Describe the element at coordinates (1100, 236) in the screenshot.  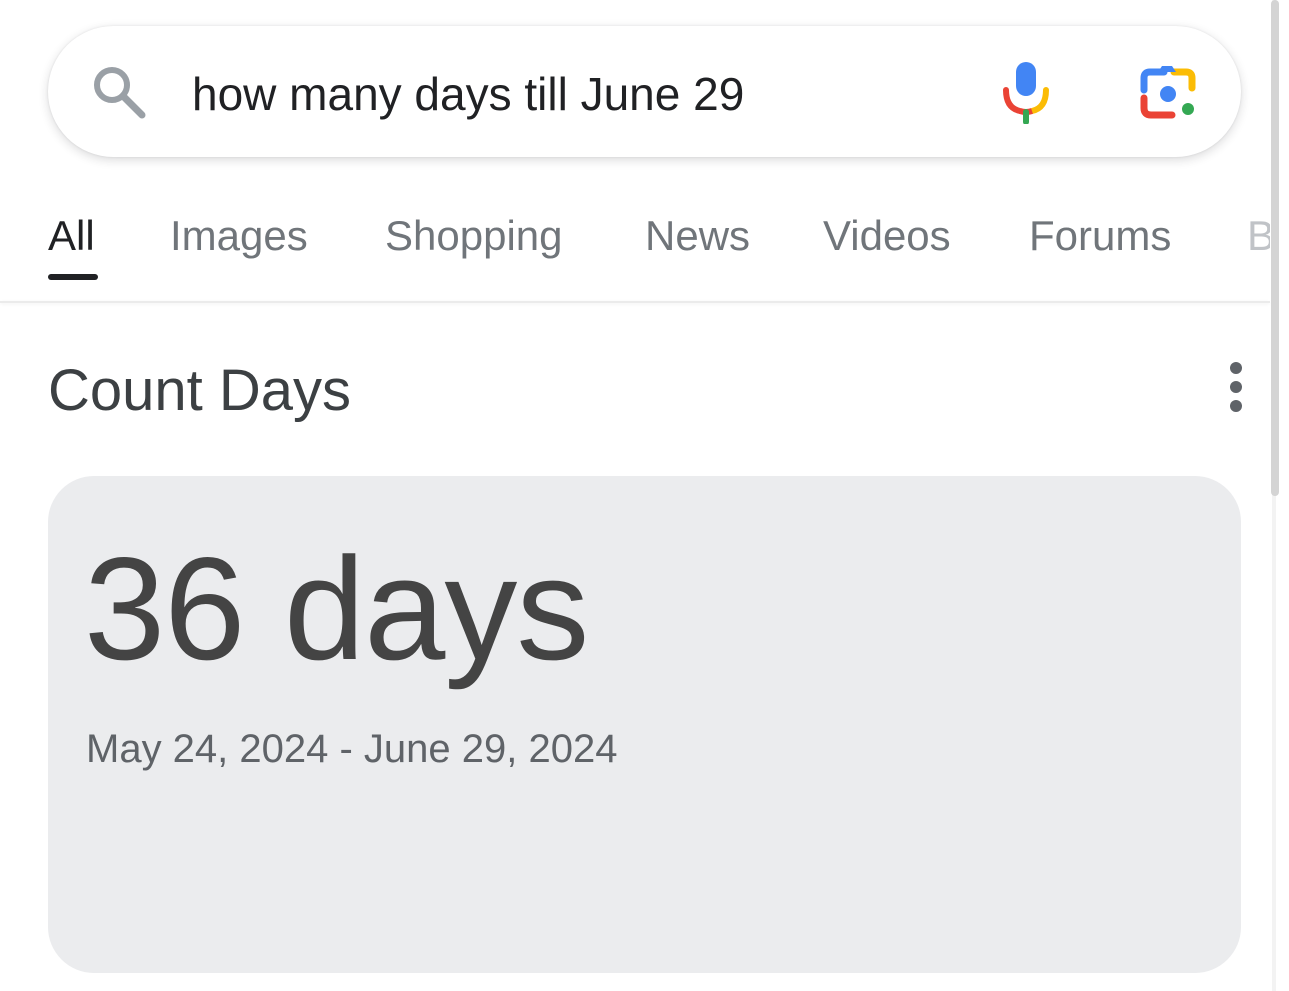
I see `tab-forums: Forums` at that location.